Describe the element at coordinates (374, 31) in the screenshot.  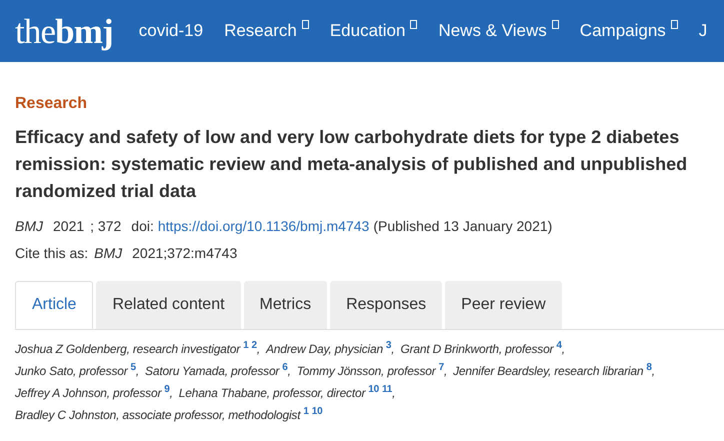
I see `nav-link: Education` at that location.